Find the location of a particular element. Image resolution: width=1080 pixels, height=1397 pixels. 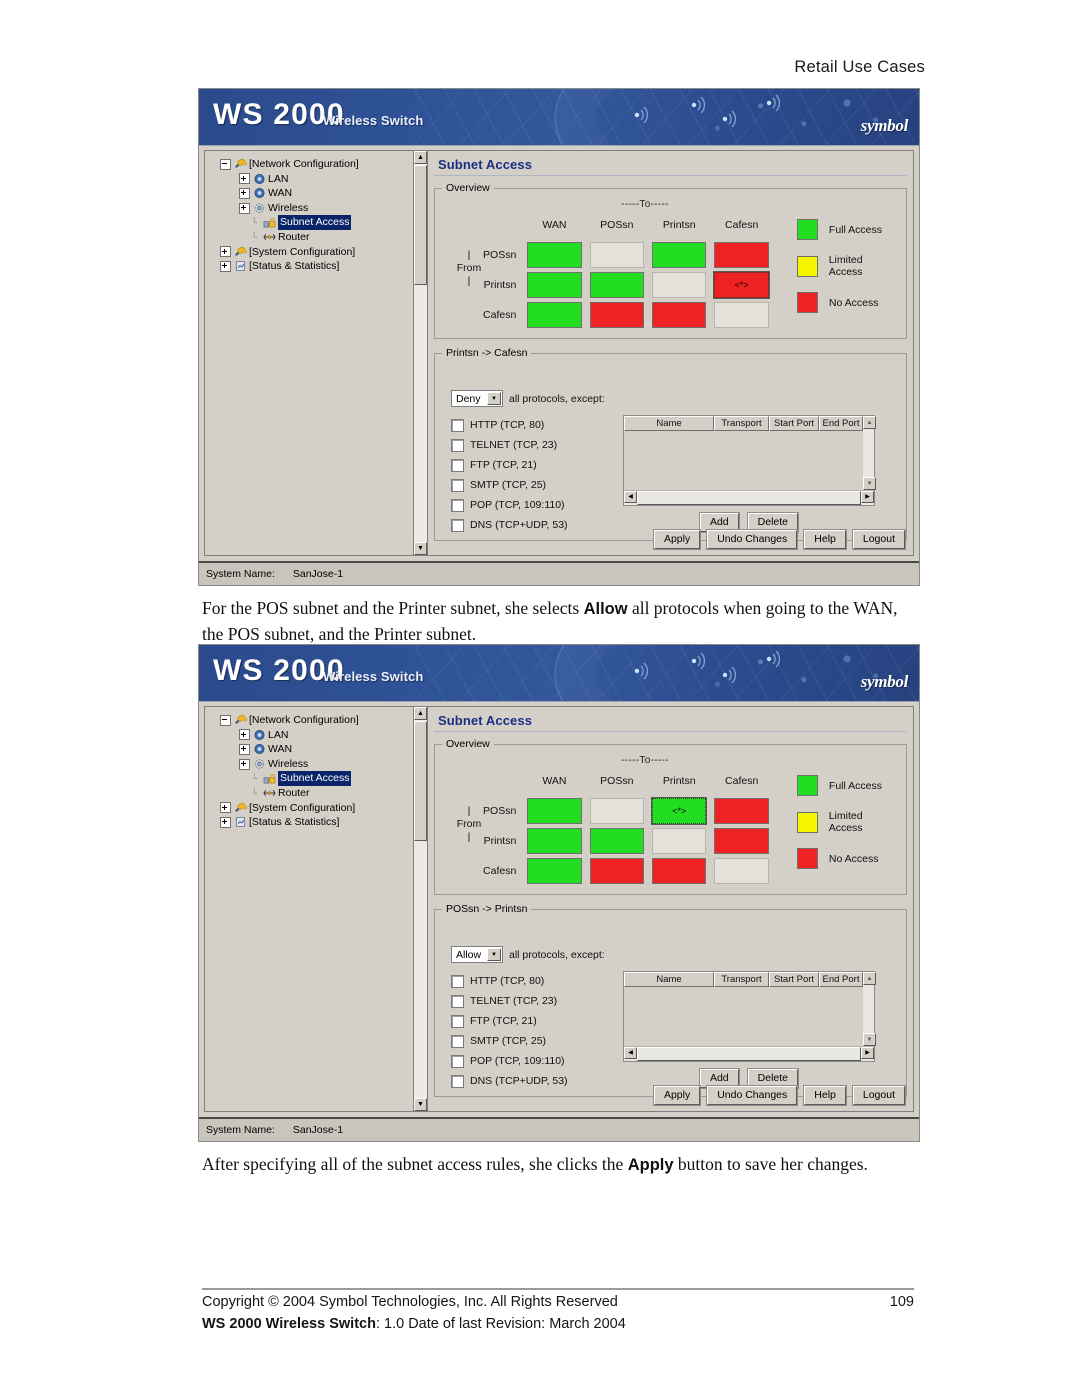

protocol-row: TELNET (TCP, 23) is located at coordinates (531, 1001).